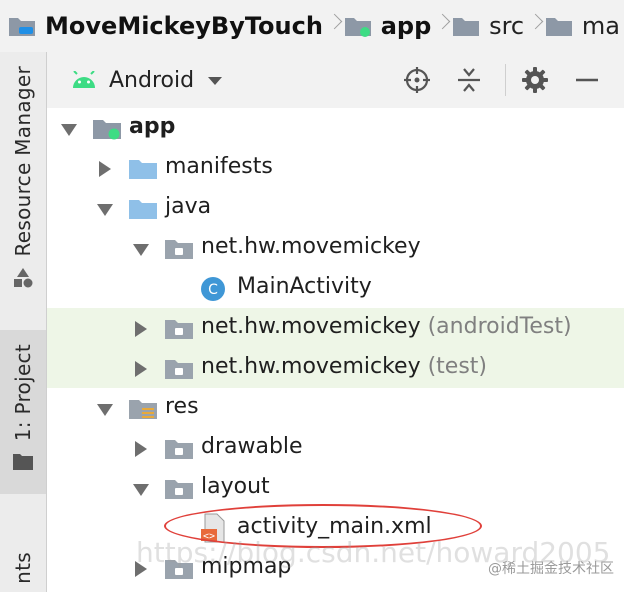 Image resolution: width=624 pixels, height=592 pixels. What do you see at coordinates (505, 80) in the screenshot?
I see `toolbar-divider` at bounding box center [505, 80].